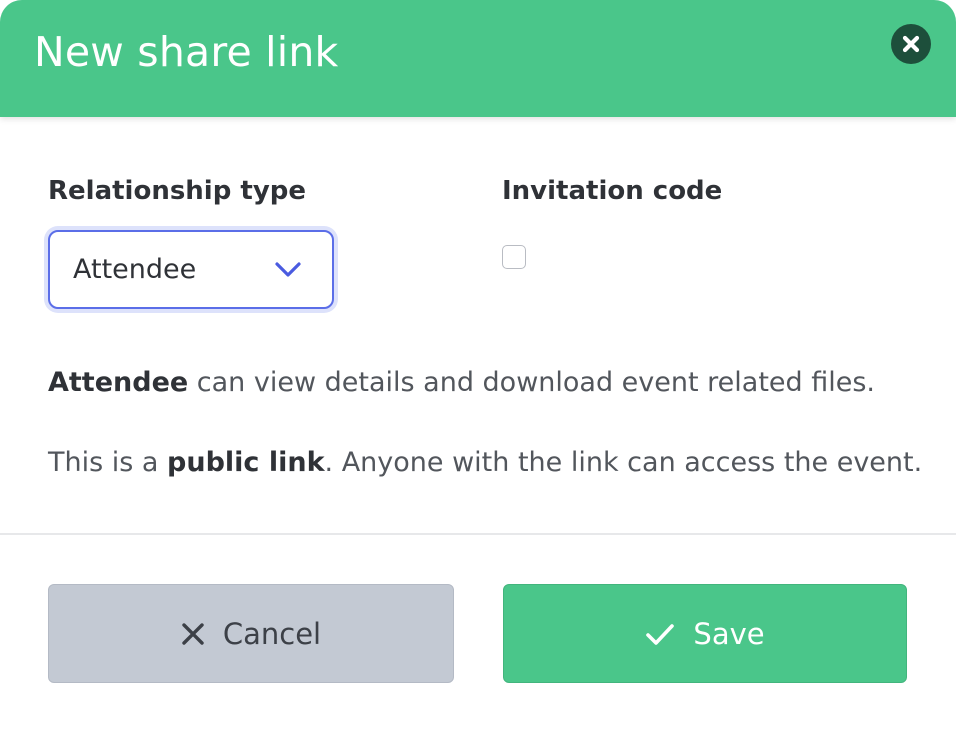 This screenshot has width=956, height=732. I want to click on relationship-type-label: Relationship type, so click(177, 191).